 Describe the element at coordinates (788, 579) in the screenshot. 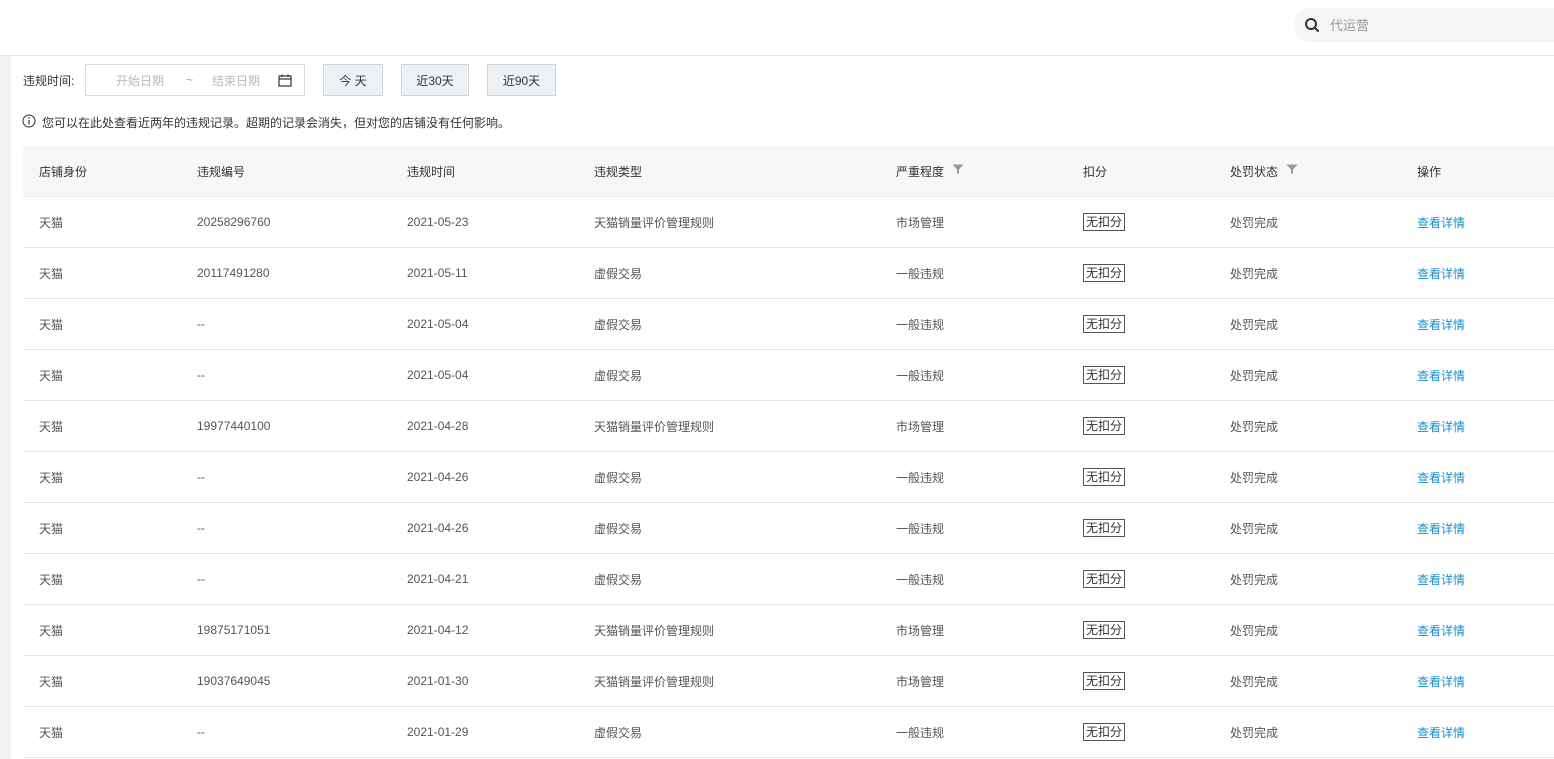

I see `table-row: 天猫 -- 2021-04-21 虚假交易 一般违规 无扣分 处罚完成 查看详情` at that location.